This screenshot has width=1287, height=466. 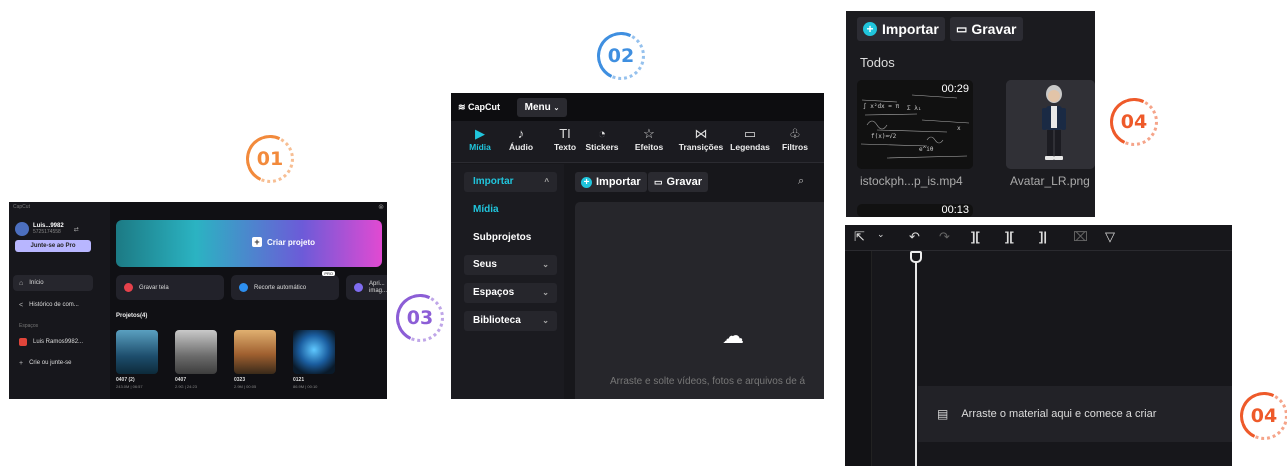 I want to click on record-icon: ▭, so click(x=658, y=181).